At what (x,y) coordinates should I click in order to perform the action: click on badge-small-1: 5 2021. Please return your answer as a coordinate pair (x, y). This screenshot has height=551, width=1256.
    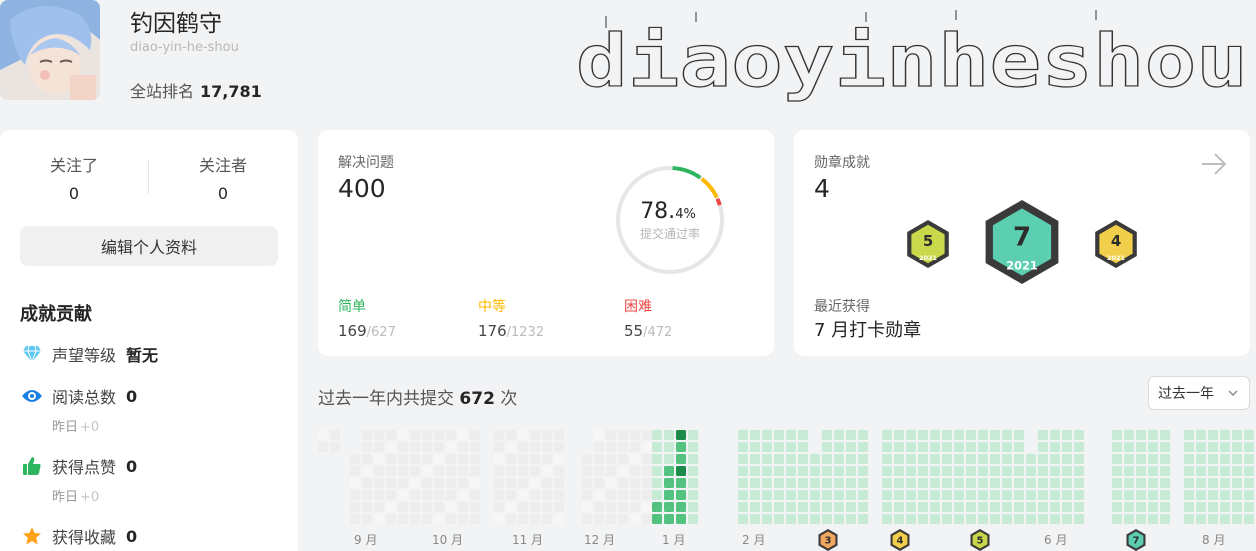
    Looking at the image, I should click on (928, 244).